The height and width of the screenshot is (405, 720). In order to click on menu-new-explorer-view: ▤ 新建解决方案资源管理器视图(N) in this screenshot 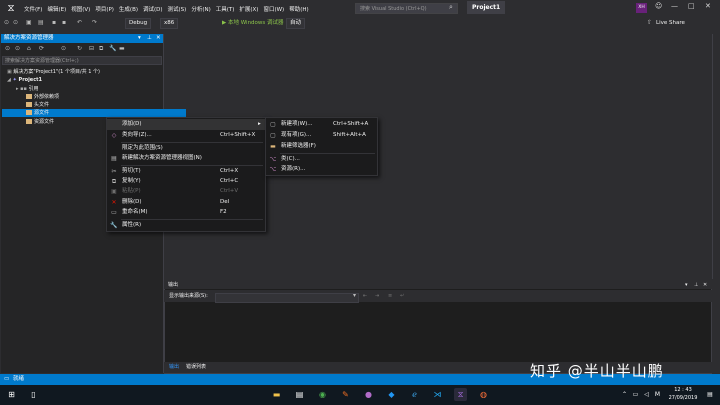, I will do `click(186, 158)`.